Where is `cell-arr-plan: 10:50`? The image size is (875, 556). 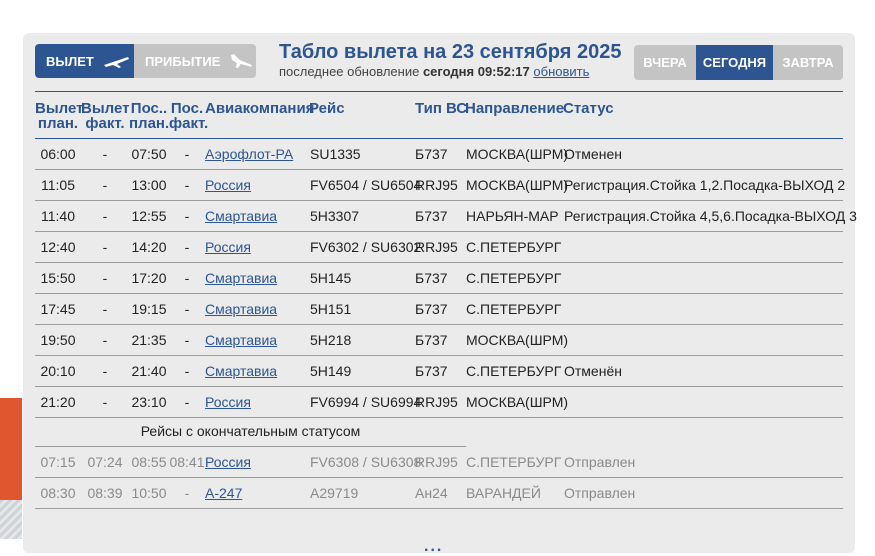 cell-arr-plan: 10:50 is located at coordinates (149, 493).